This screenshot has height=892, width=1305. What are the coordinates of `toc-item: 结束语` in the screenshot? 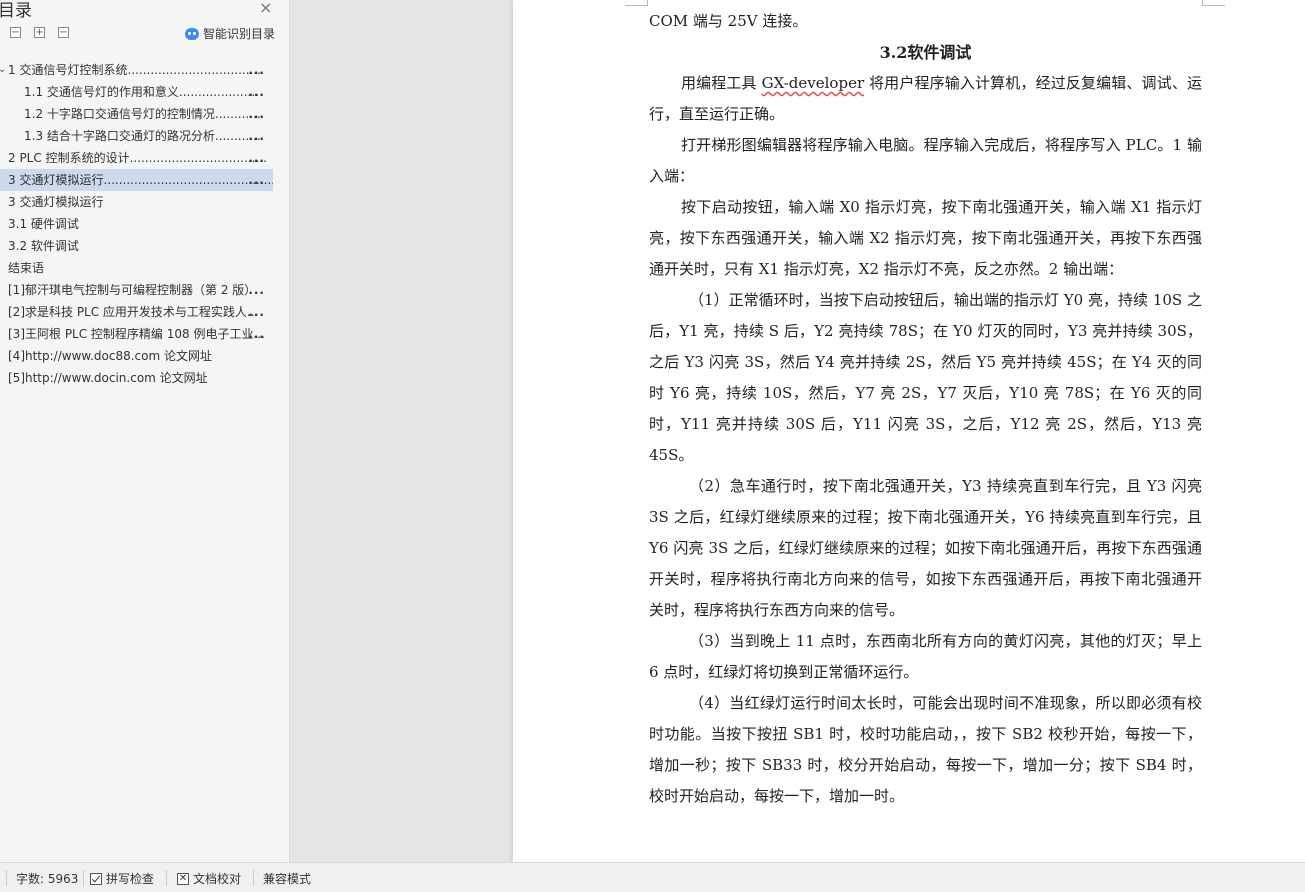 It's located at (136, 268).